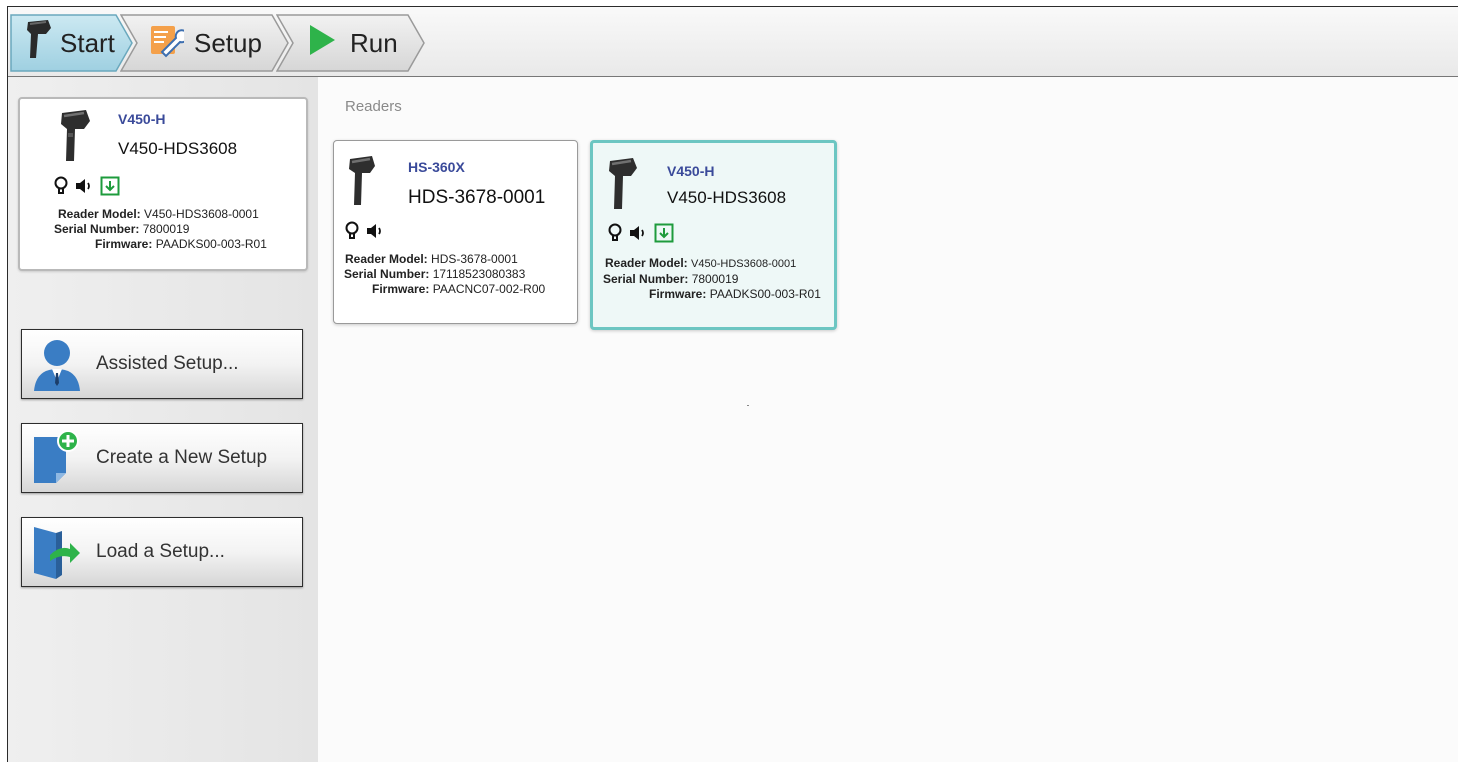 The height and width of the screenshot is (762, 1458). I want to click on firmware-value: PAACNC07-002-R00, so click(489, 289).